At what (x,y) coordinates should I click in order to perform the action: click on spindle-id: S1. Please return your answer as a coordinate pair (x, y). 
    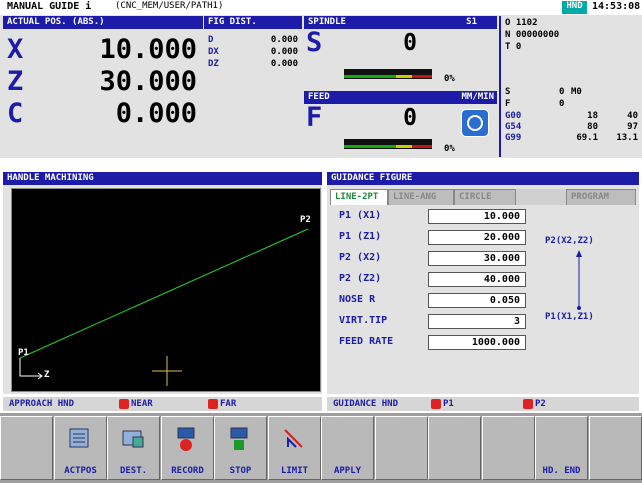
    Looking at the image, I should click on (471, 22).